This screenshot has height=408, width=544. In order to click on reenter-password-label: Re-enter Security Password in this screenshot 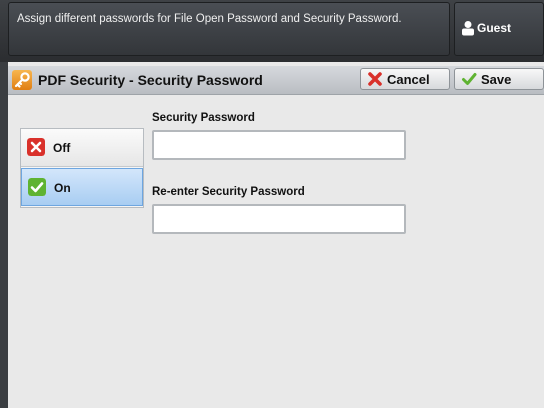, I will do `click(228, 192)`.